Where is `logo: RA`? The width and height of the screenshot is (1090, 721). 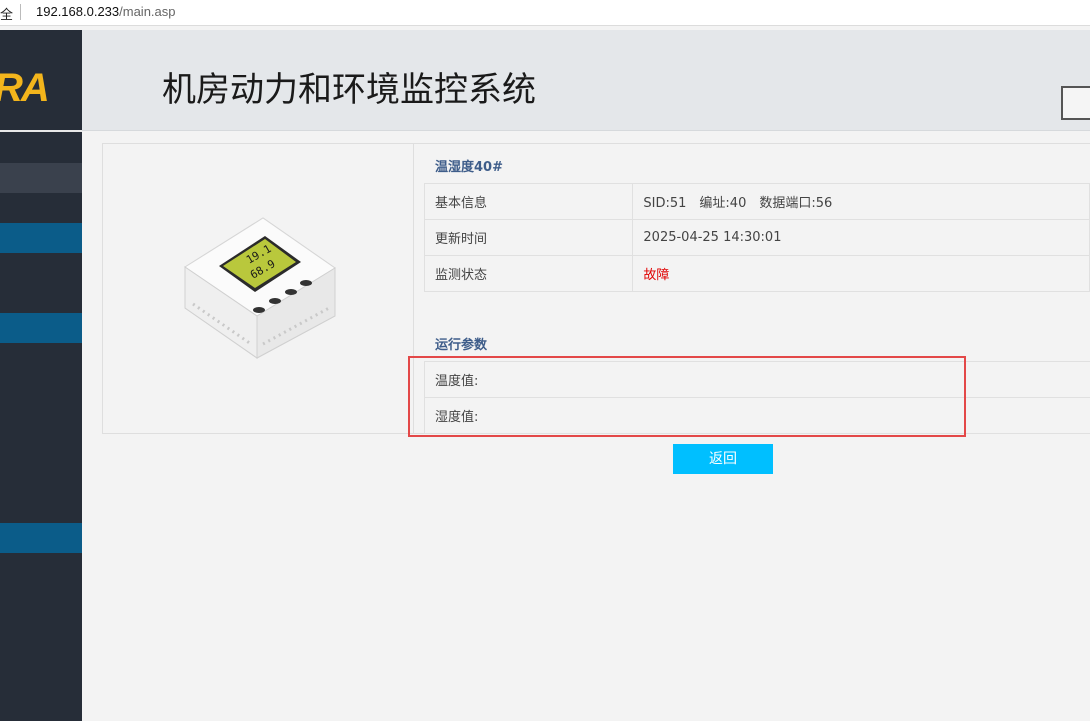 logo: RA is located at coordinates (41, 80).